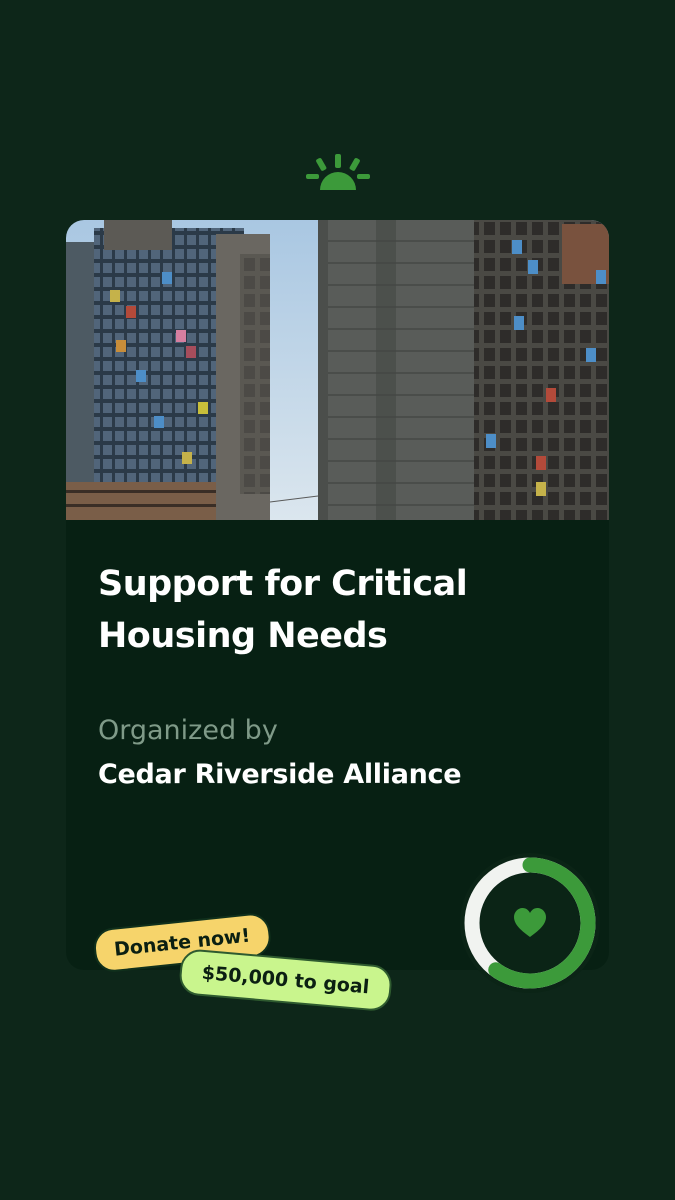 This screenshot has height=1200, width=675. What do you see at coordinates (188, 730) in the screenshot?
I see `organizer-label: Organized by` at bounding box center [188, 730].